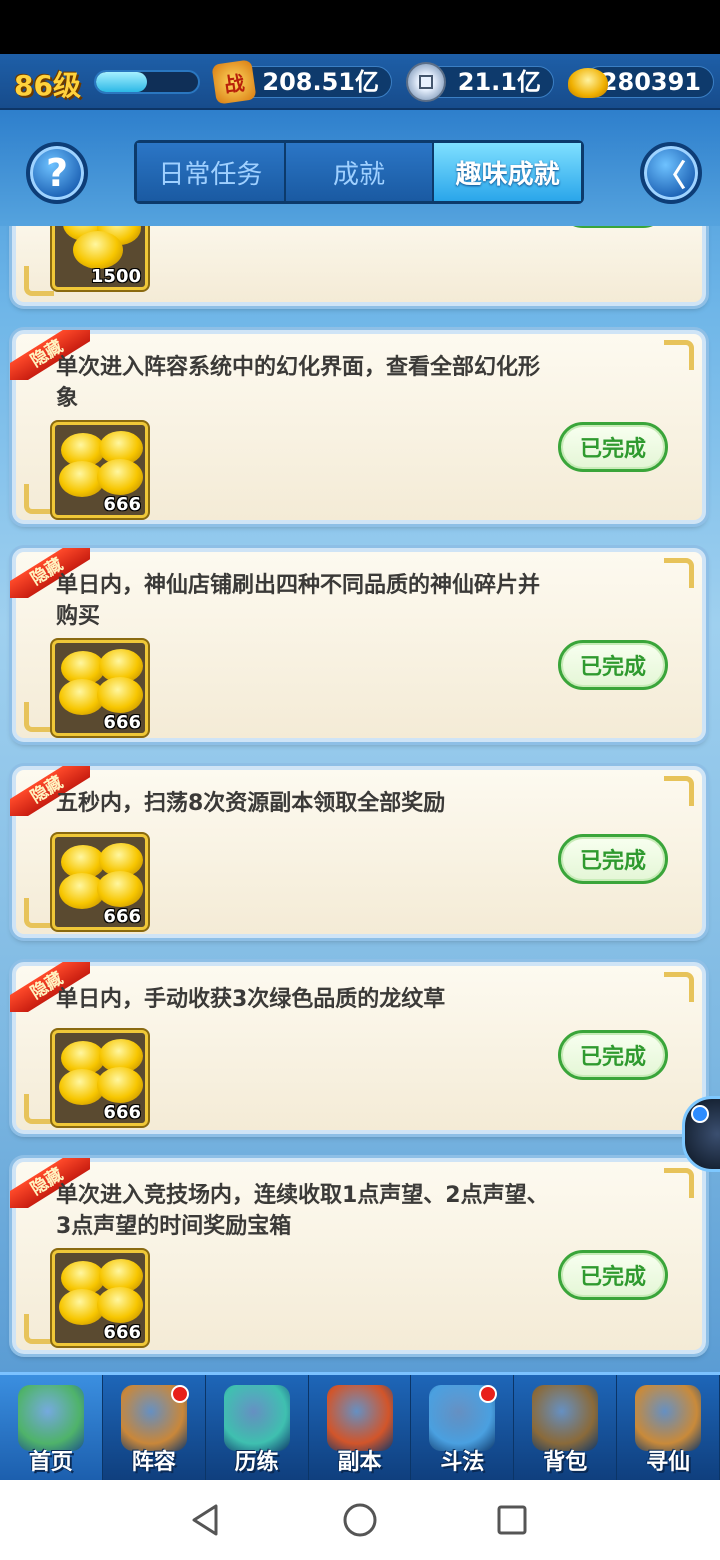 The width and height of the screenshot is (720, 1560). I want to click on home-icon, so click(50, 1418).